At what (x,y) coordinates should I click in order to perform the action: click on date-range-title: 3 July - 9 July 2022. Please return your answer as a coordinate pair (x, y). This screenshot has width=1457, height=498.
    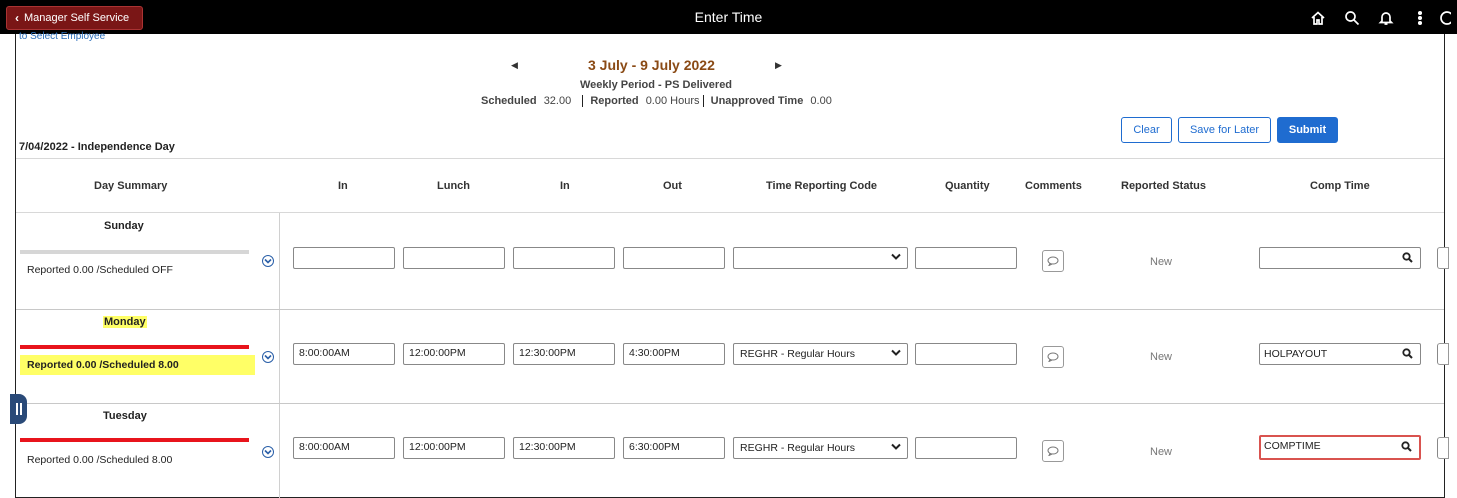
    Looking at the image, I should click on (651, 65).